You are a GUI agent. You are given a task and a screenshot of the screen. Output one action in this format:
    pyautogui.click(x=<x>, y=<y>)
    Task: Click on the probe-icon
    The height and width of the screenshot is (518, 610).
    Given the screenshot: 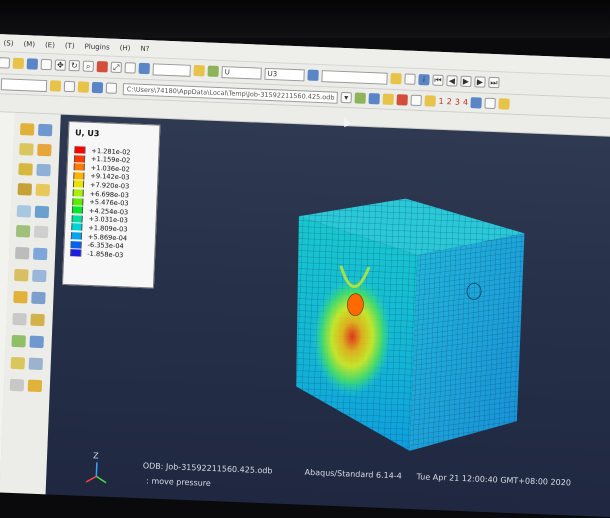 What is the action you would take?
    pyautogui.click(x=41, y=232)
    